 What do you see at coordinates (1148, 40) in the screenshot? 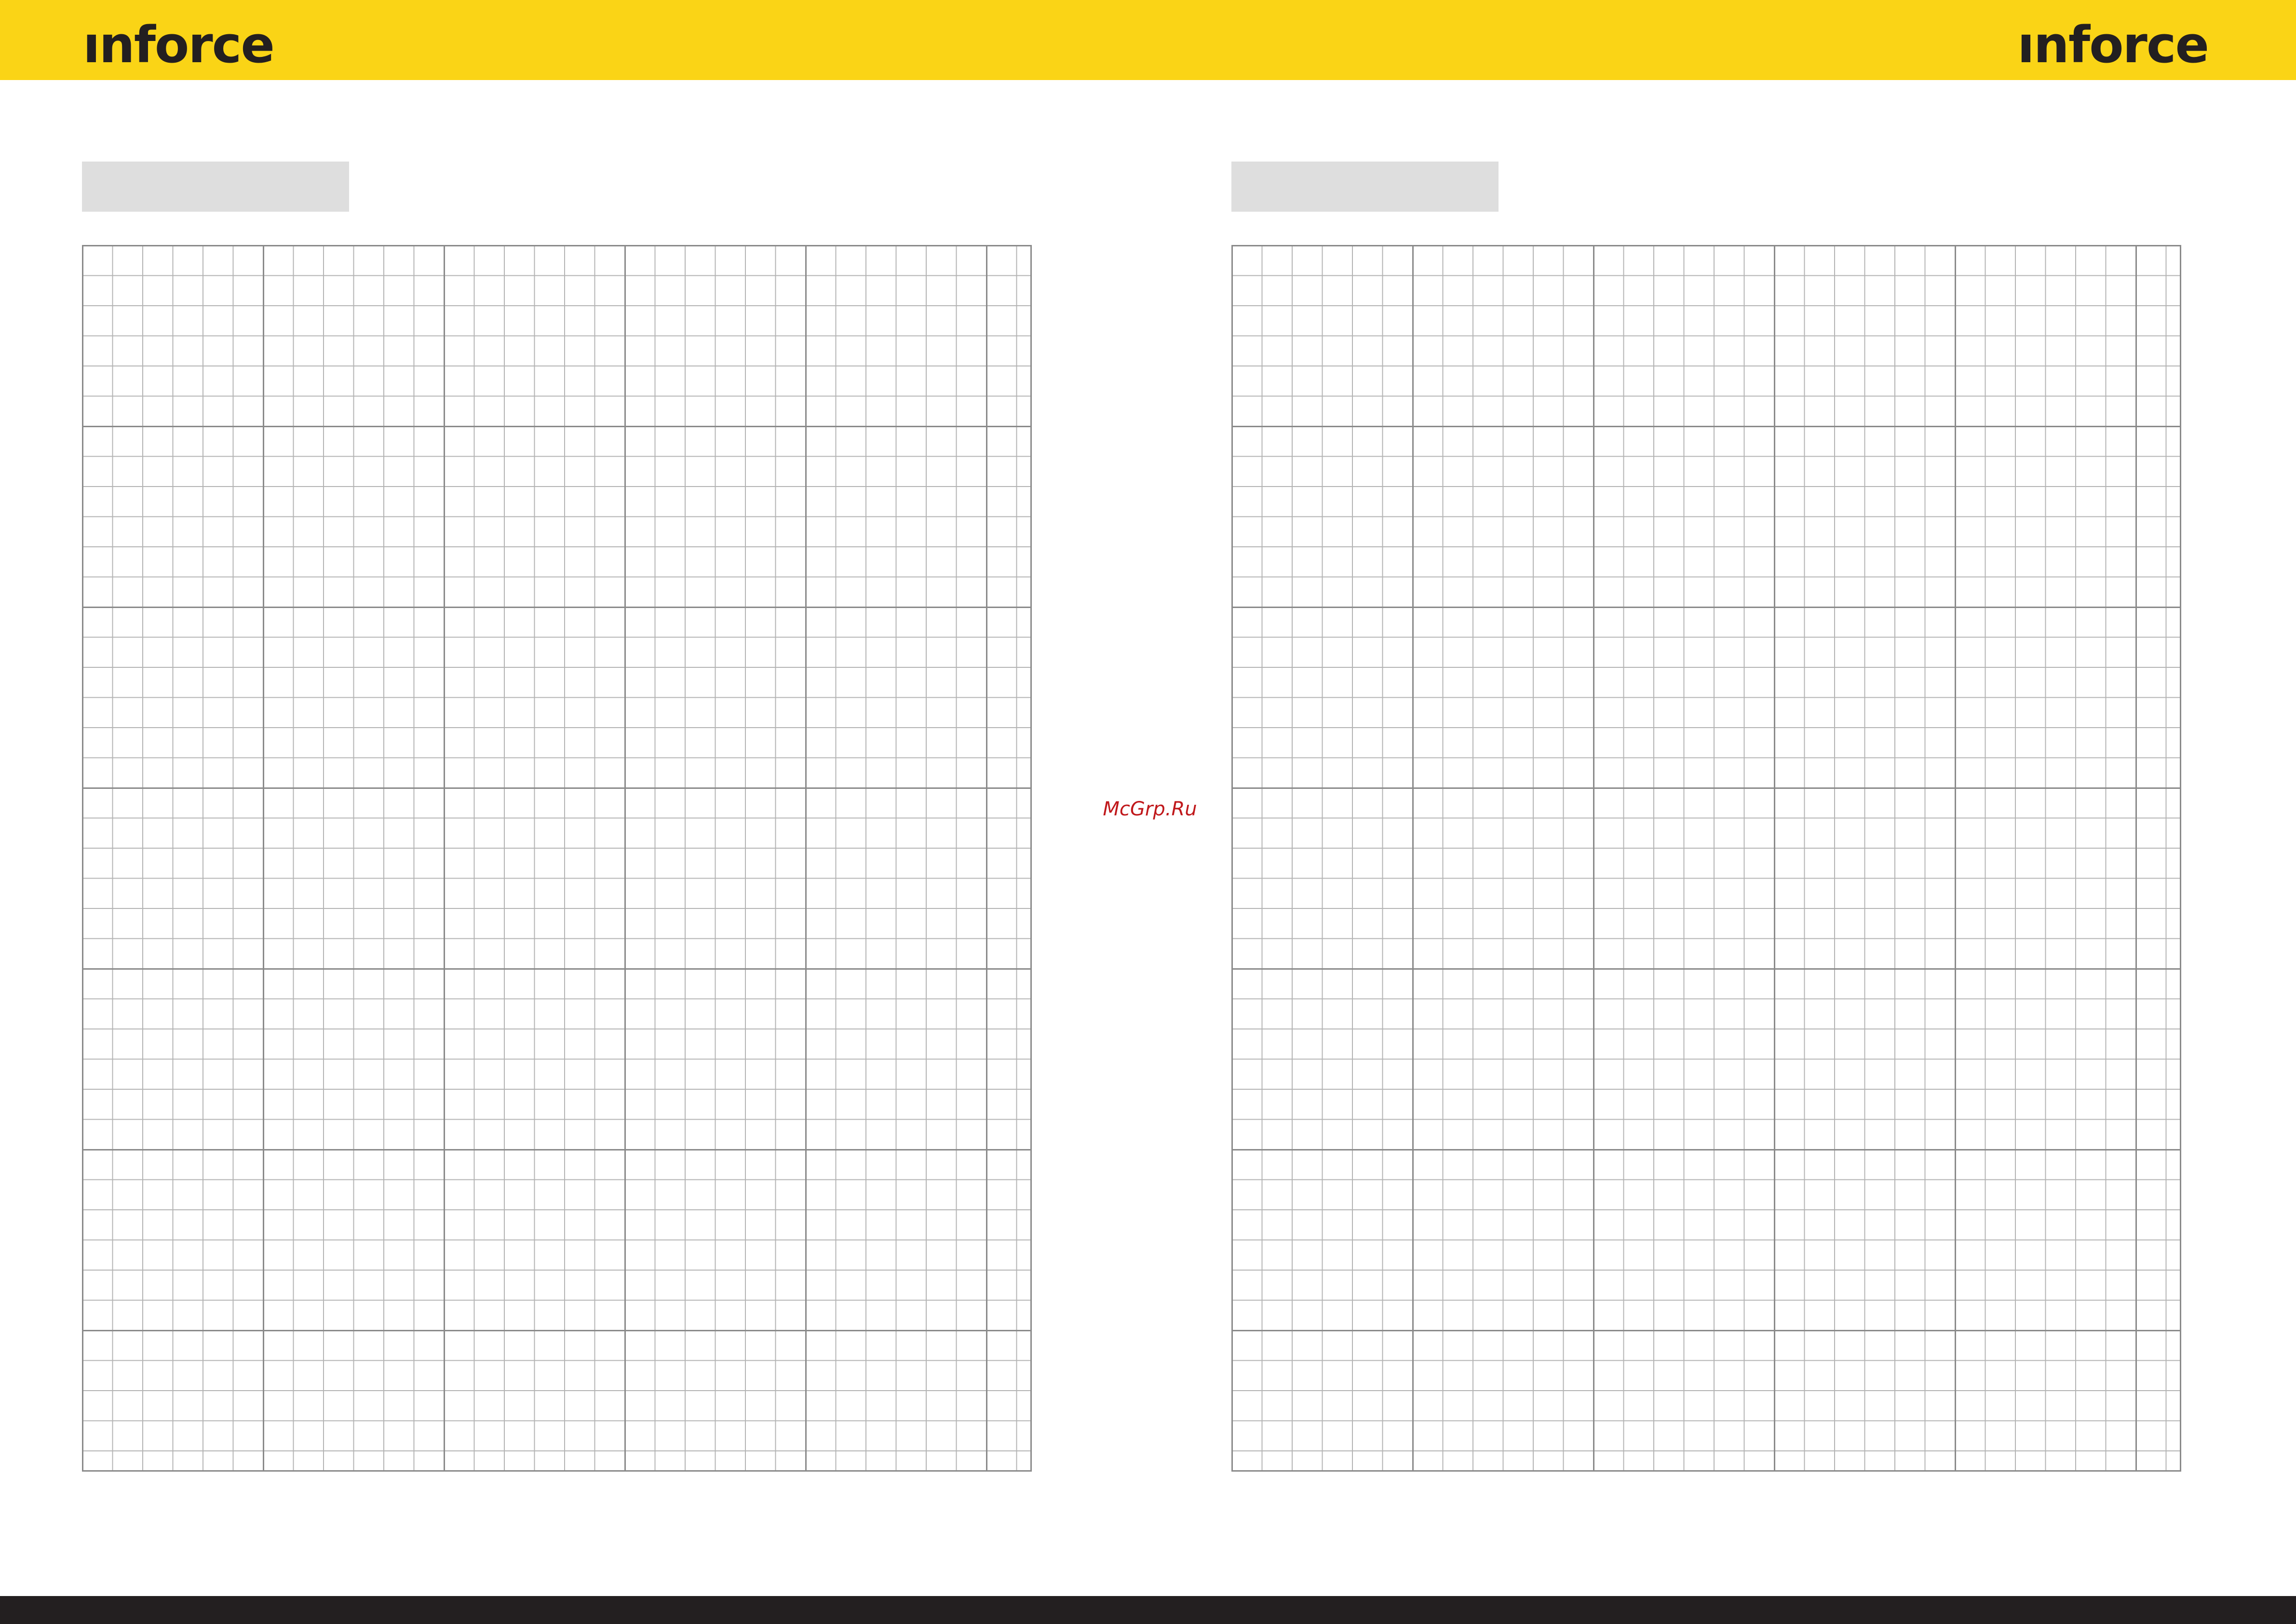
I see `header-band` at bounding box center [1148, 40].